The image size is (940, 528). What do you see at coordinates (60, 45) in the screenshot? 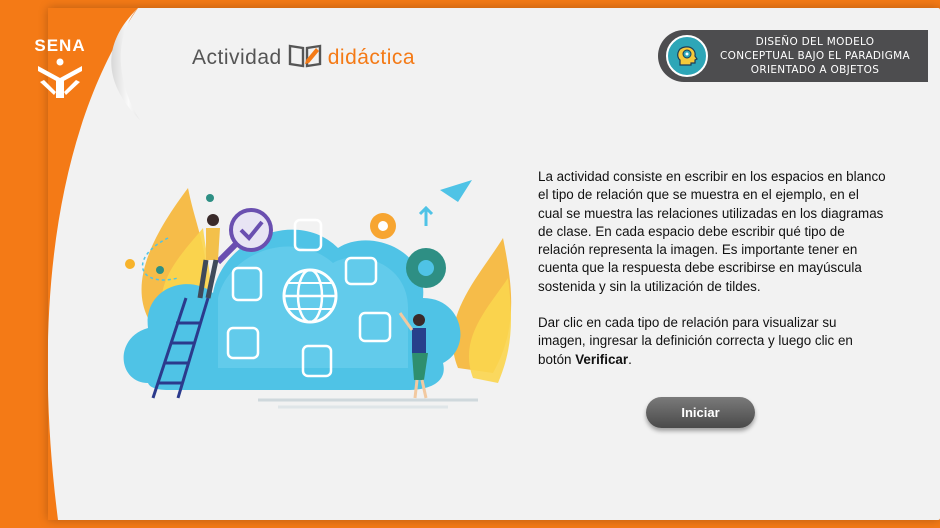
I see `sena-logo-text: SENA` at bounding box center [60, 45].